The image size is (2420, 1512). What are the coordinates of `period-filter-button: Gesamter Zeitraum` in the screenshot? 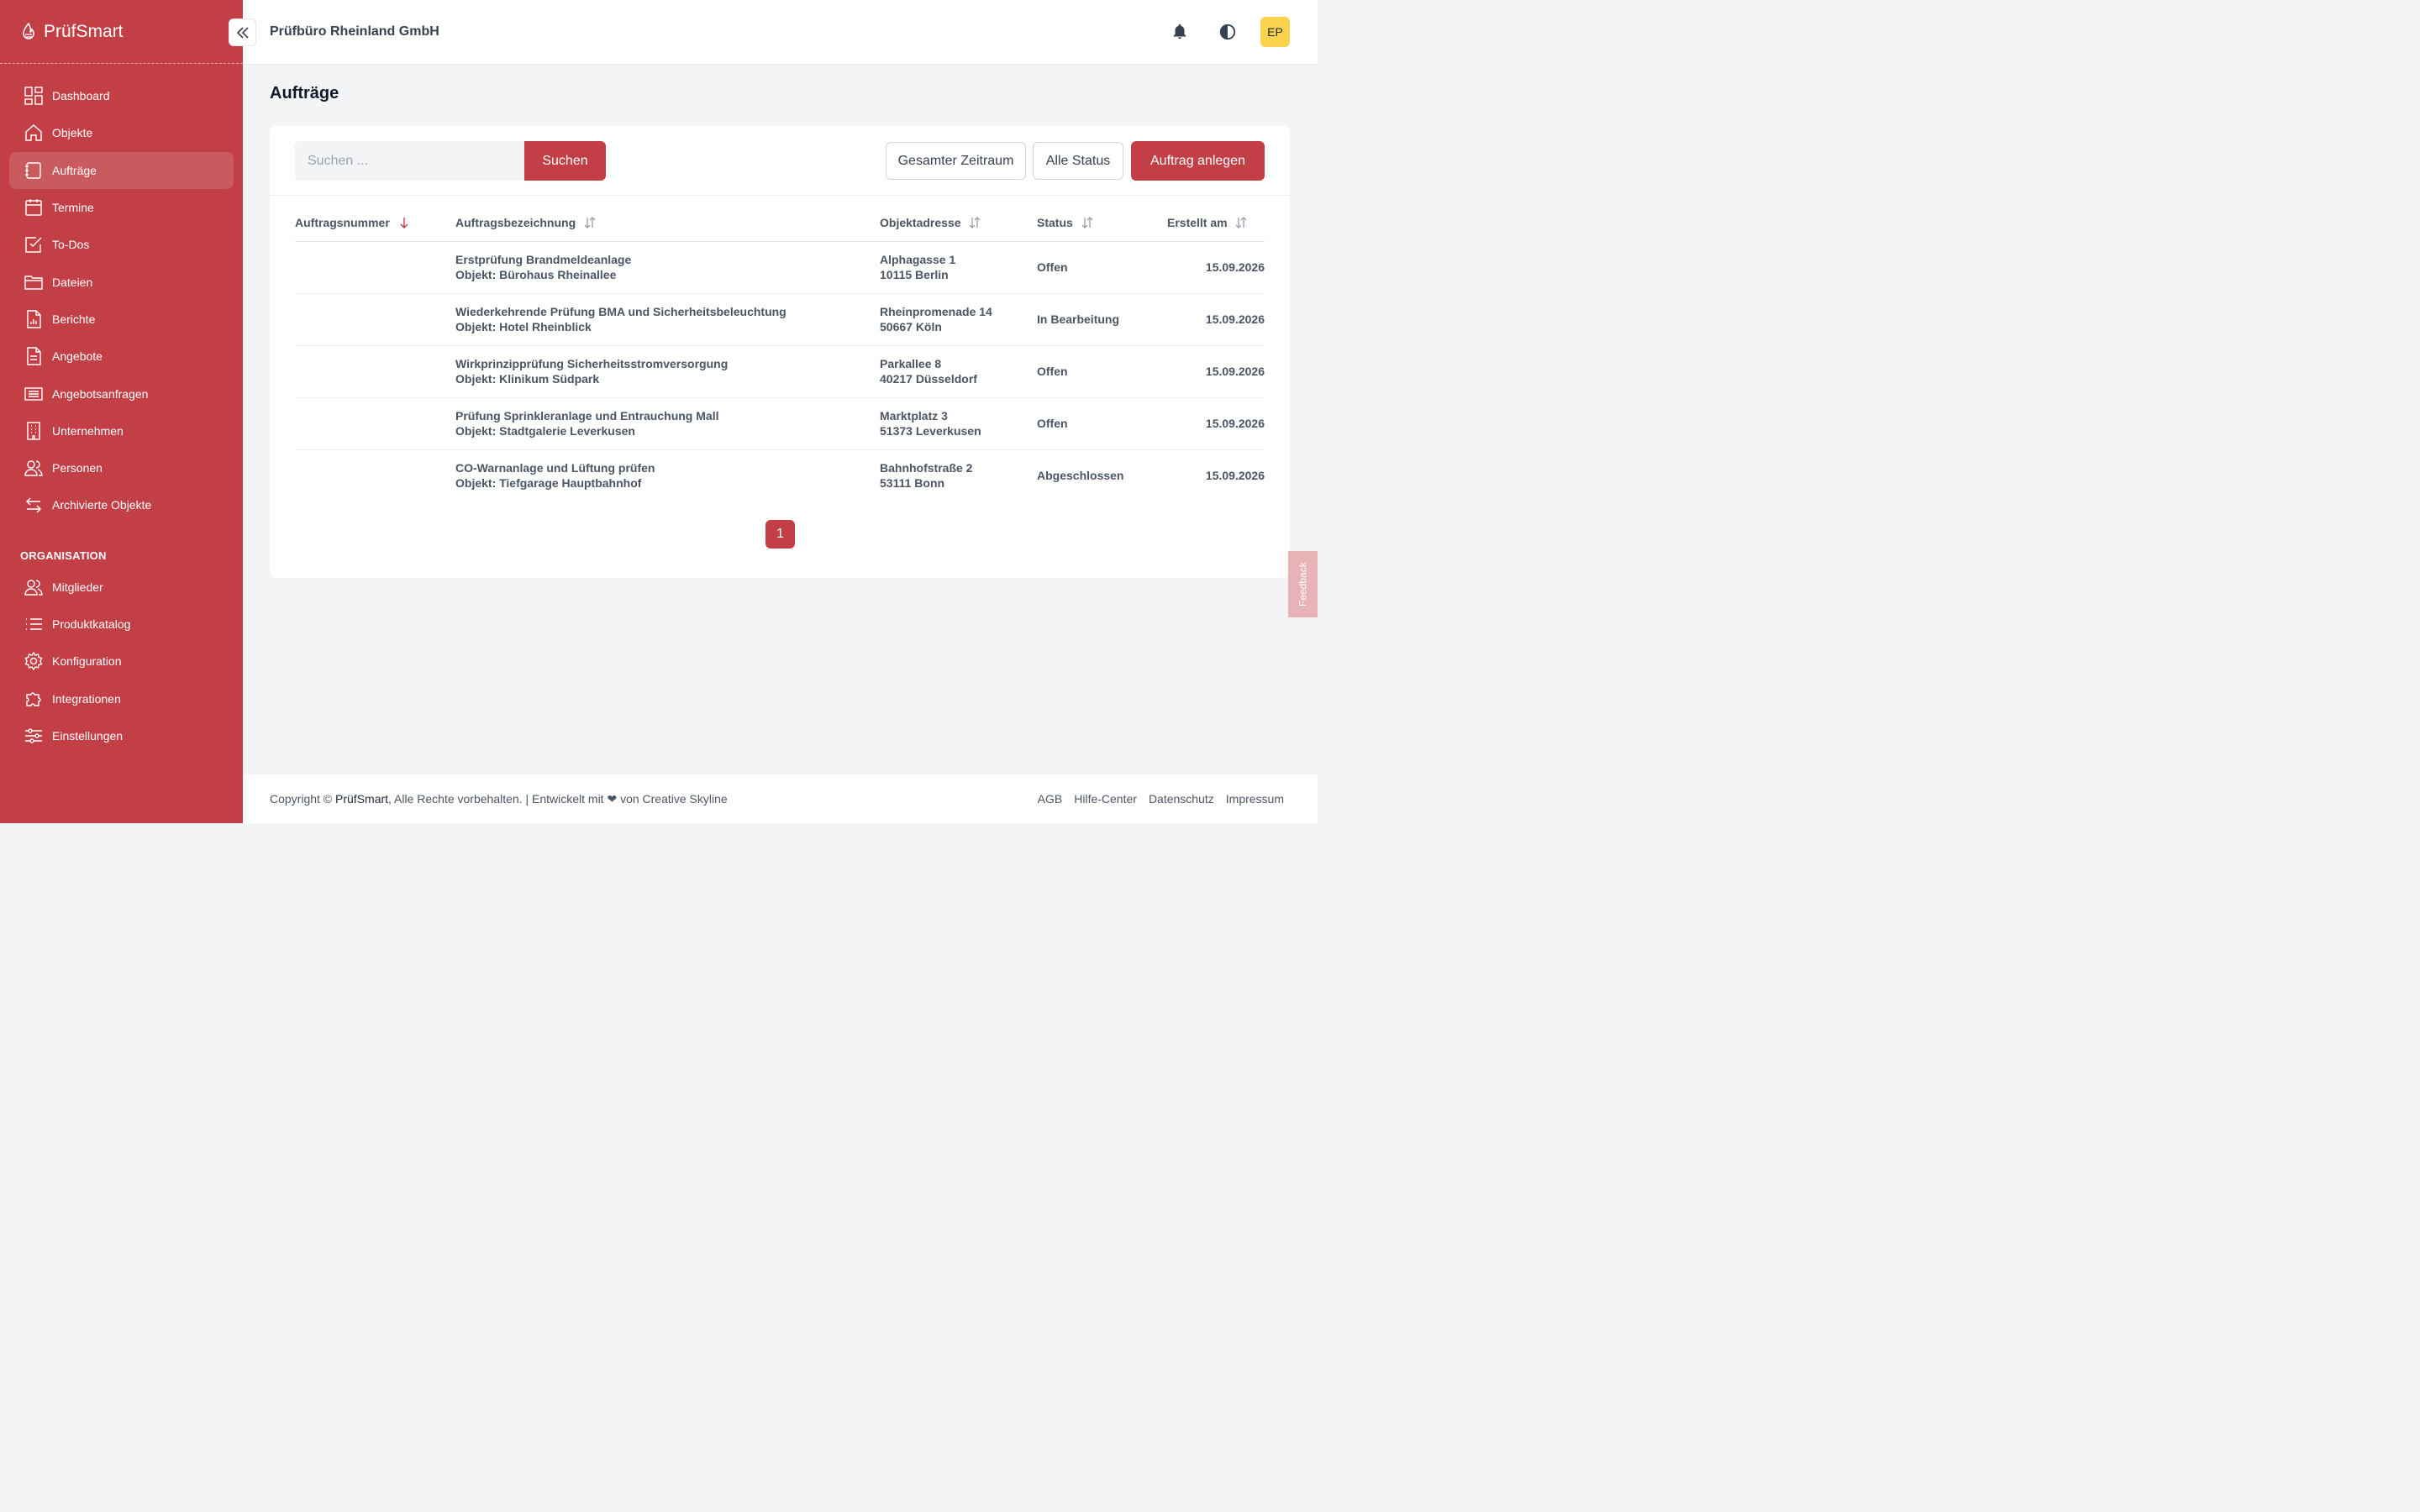 It's located at (956, 161).